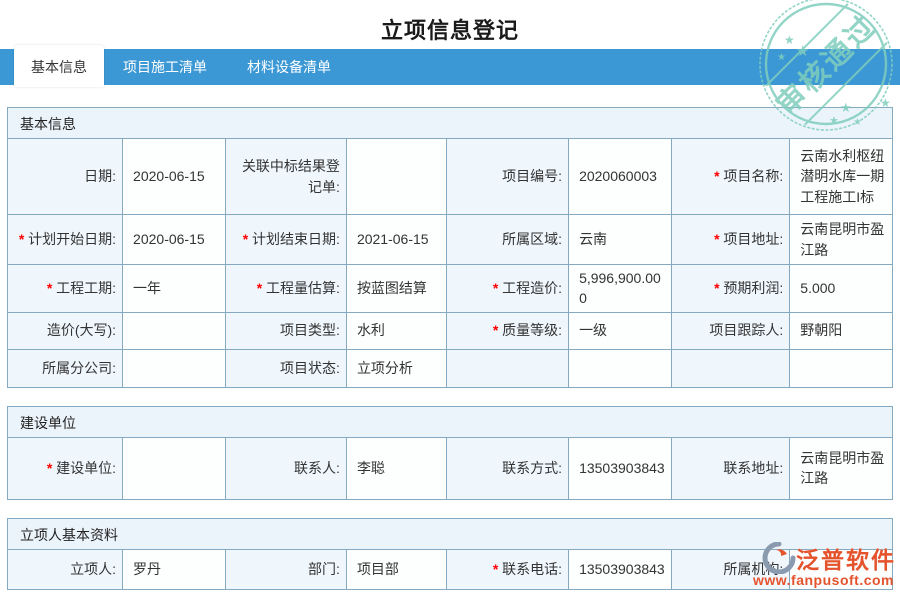 Image resolution: width=900 pixels, height=600 pixels. I want to click on field-label: * 质量等级:, so click(507, 330).